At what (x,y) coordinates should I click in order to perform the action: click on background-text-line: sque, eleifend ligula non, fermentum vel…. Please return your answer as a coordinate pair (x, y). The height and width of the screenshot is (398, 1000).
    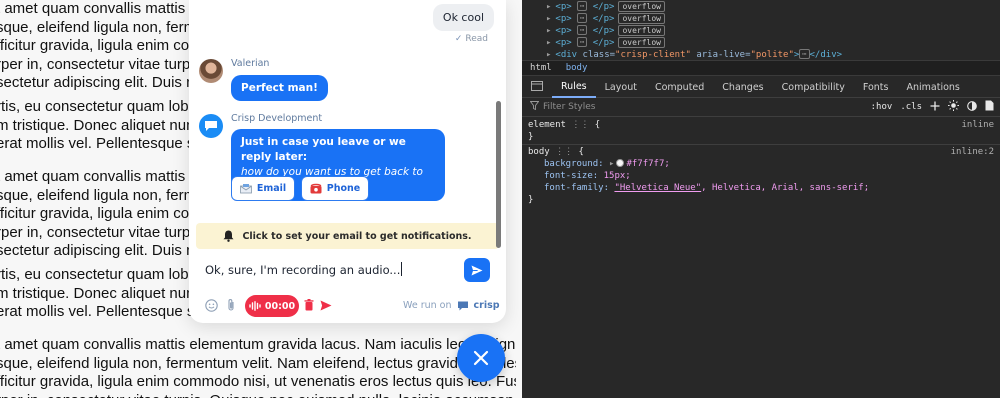
    Looking at the image, I should click on (258, 363).